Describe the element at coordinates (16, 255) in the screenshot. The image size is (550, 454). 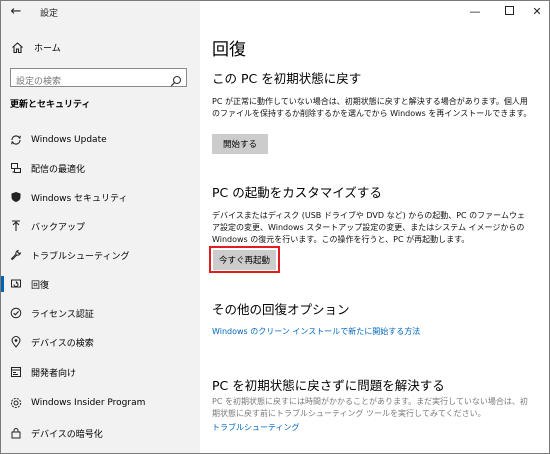
I see `wrench-icon` at that location.